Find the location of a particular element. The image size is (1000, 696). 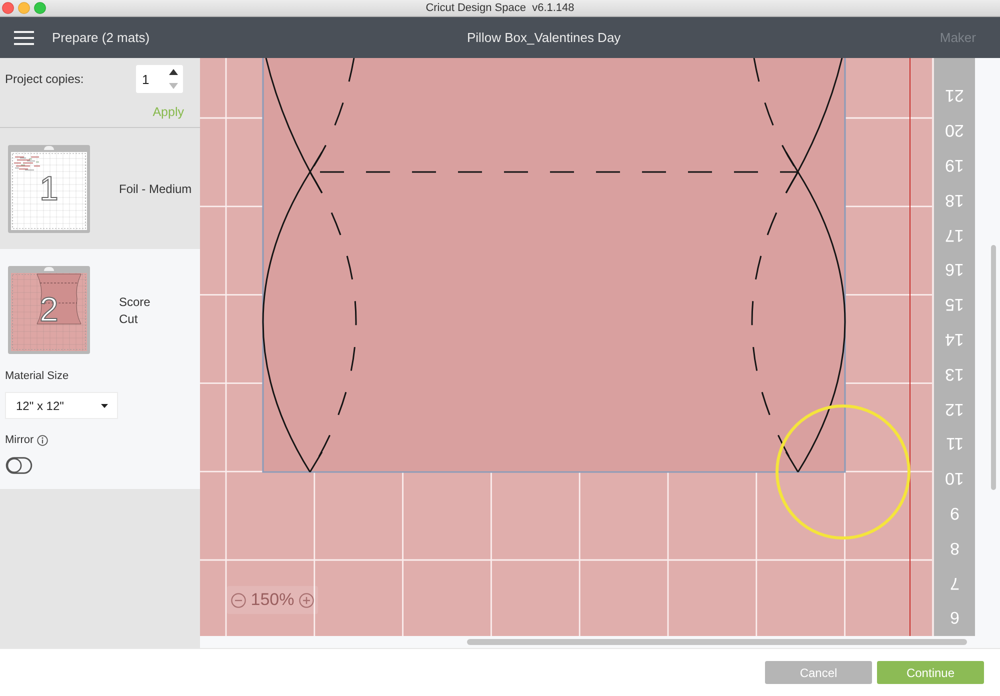

operation-label: Foil - Medium is located at coordinates (155, 189).